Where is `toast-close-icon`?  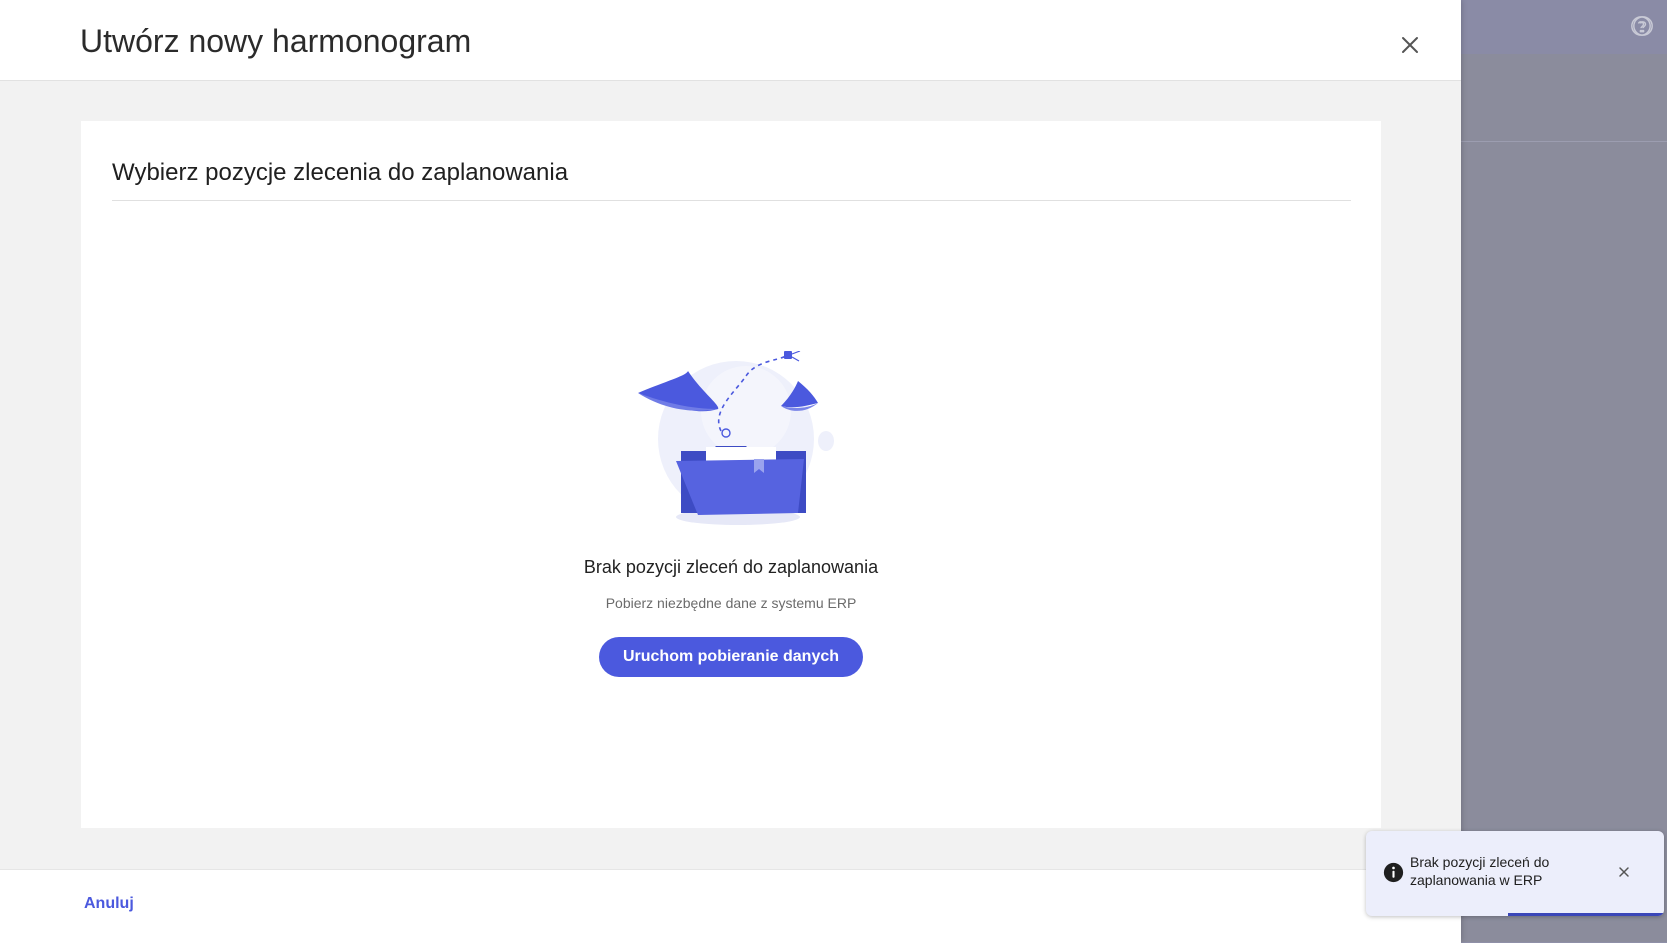
toast-close-icon is located at coordinates (1624, 872).